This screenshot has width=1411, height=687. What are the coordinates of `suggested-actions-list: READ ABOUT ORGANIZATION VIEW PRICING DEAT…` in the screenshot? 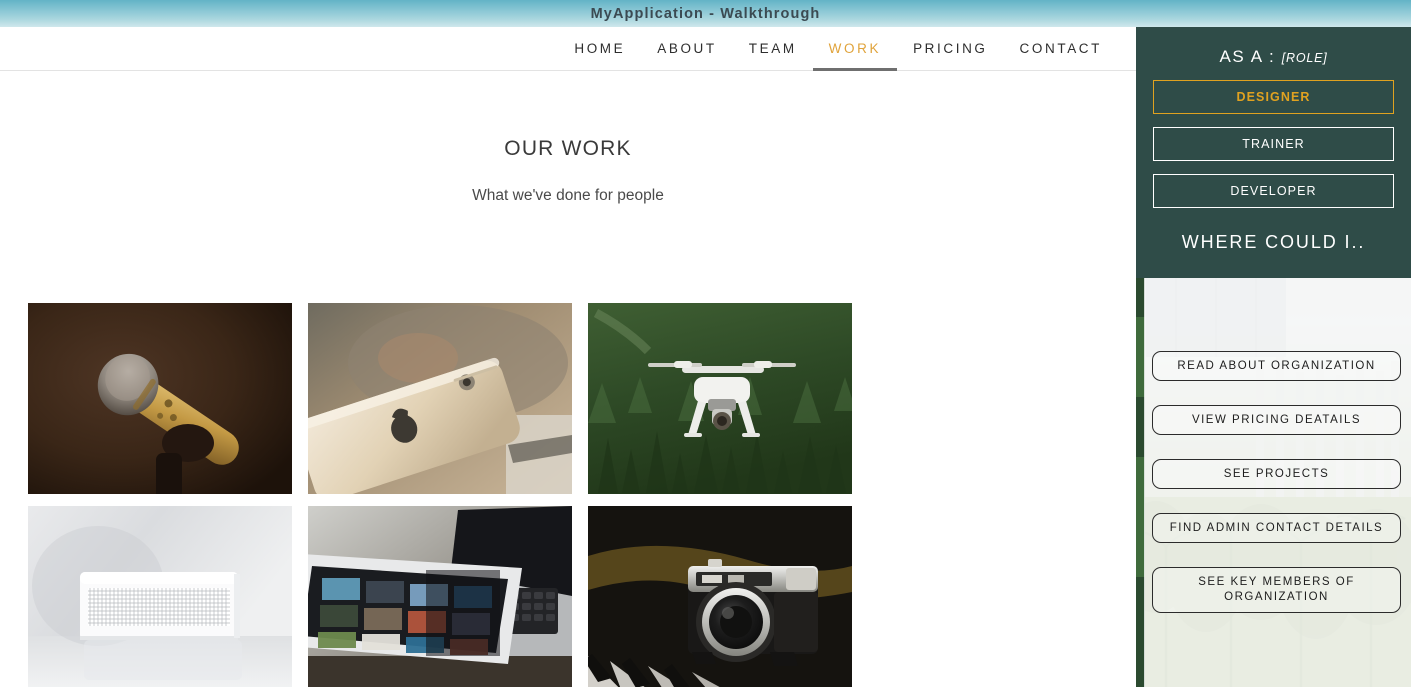 It's located at (1276, 494).